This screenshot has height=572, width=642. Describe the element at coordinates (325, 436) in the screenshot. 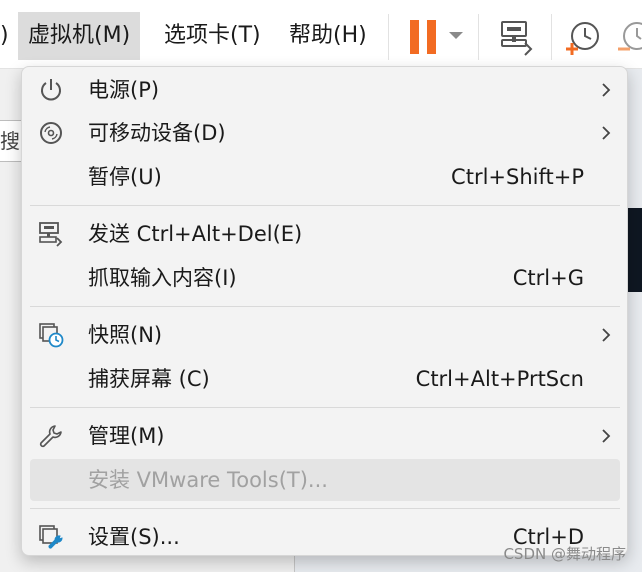

I see `menu-item-manage: 管理(M)` at that location.